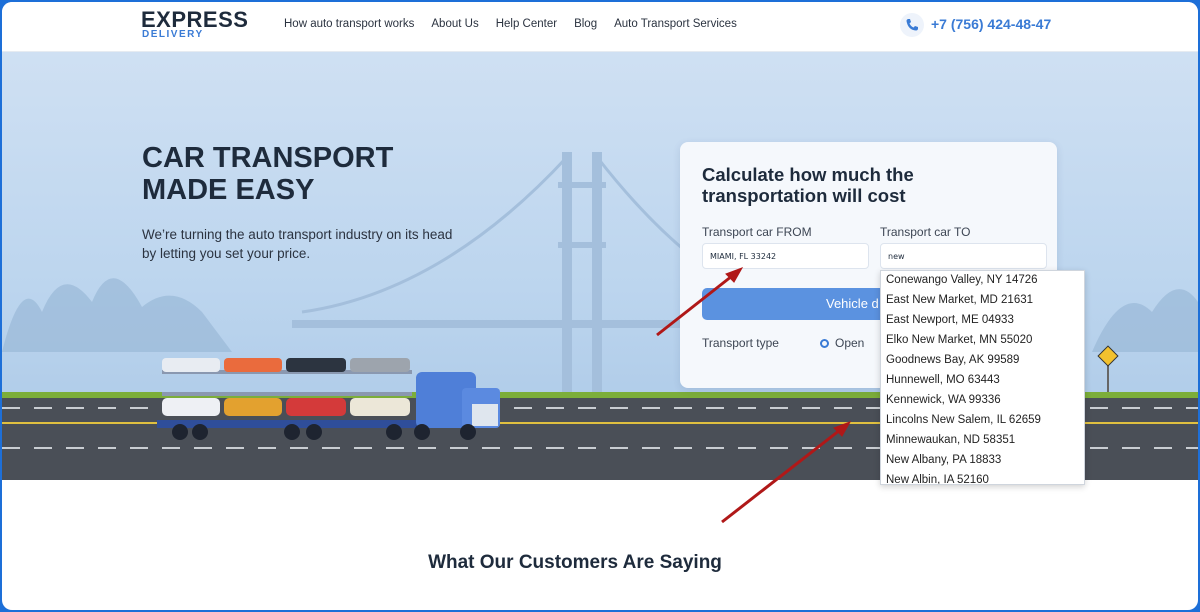 This screenshot has width=1200, height=612. What do you see at coordinates (575, 562) in the screenshot?
I see `testimonials-title: What Our Customers Are Saying` at bounding box center [575, 562].